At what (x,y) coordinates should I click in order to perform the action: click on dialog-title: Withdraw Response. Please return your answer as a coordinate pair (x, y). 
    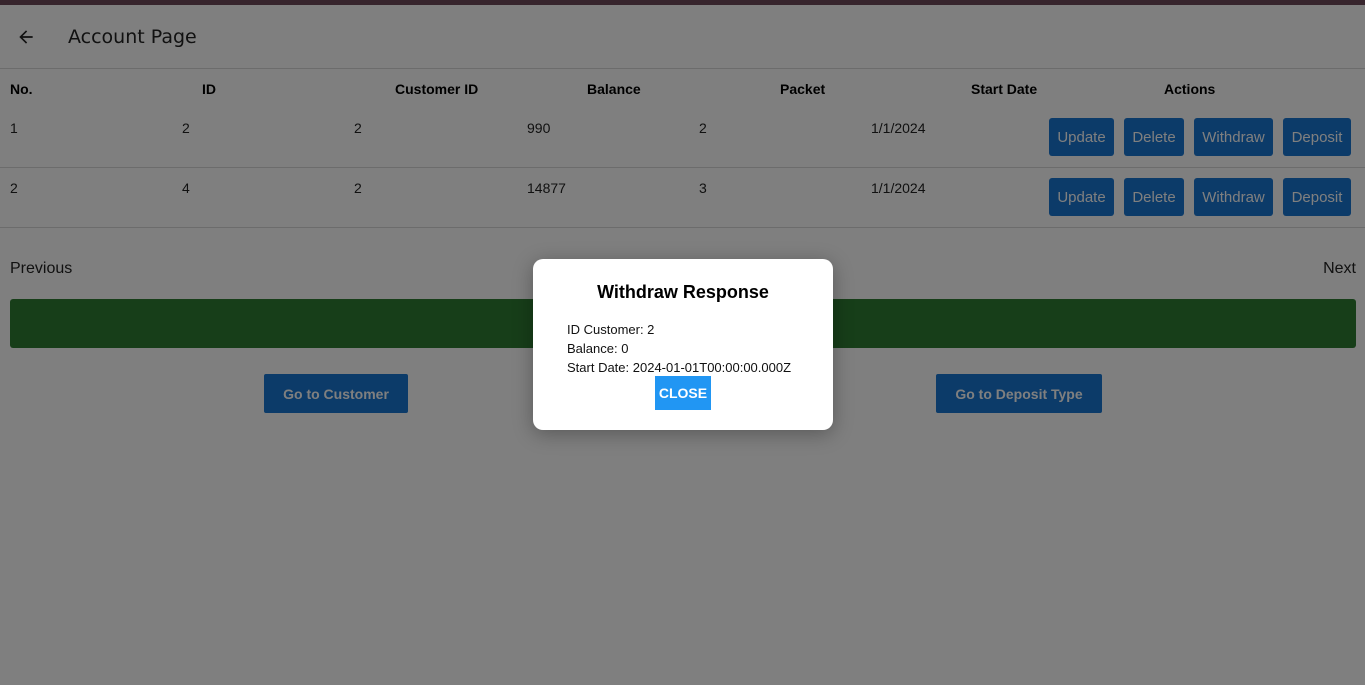
    Looking at the image, I should click on (683, 292).